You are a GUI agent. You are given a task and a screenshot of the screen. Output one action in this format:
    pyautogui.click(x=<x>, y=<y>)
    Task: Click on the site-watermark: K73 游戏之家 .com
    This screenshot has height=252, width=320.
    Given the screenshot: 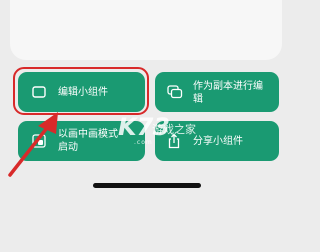 What is the action you would take?
    pyautogui.click(x=161, y=130)
    